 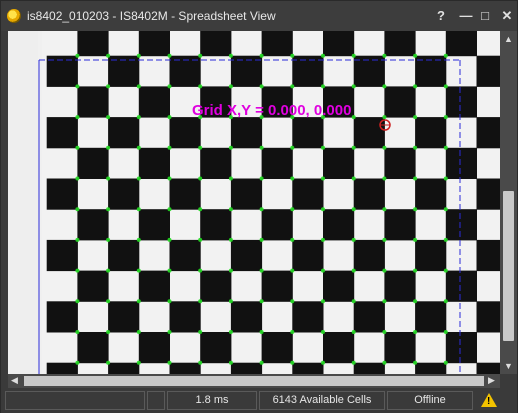 What do you see at coordinates (430, 400) in the screenshot?
I see `status-mode: Offline` at bounding box center [430, 400].